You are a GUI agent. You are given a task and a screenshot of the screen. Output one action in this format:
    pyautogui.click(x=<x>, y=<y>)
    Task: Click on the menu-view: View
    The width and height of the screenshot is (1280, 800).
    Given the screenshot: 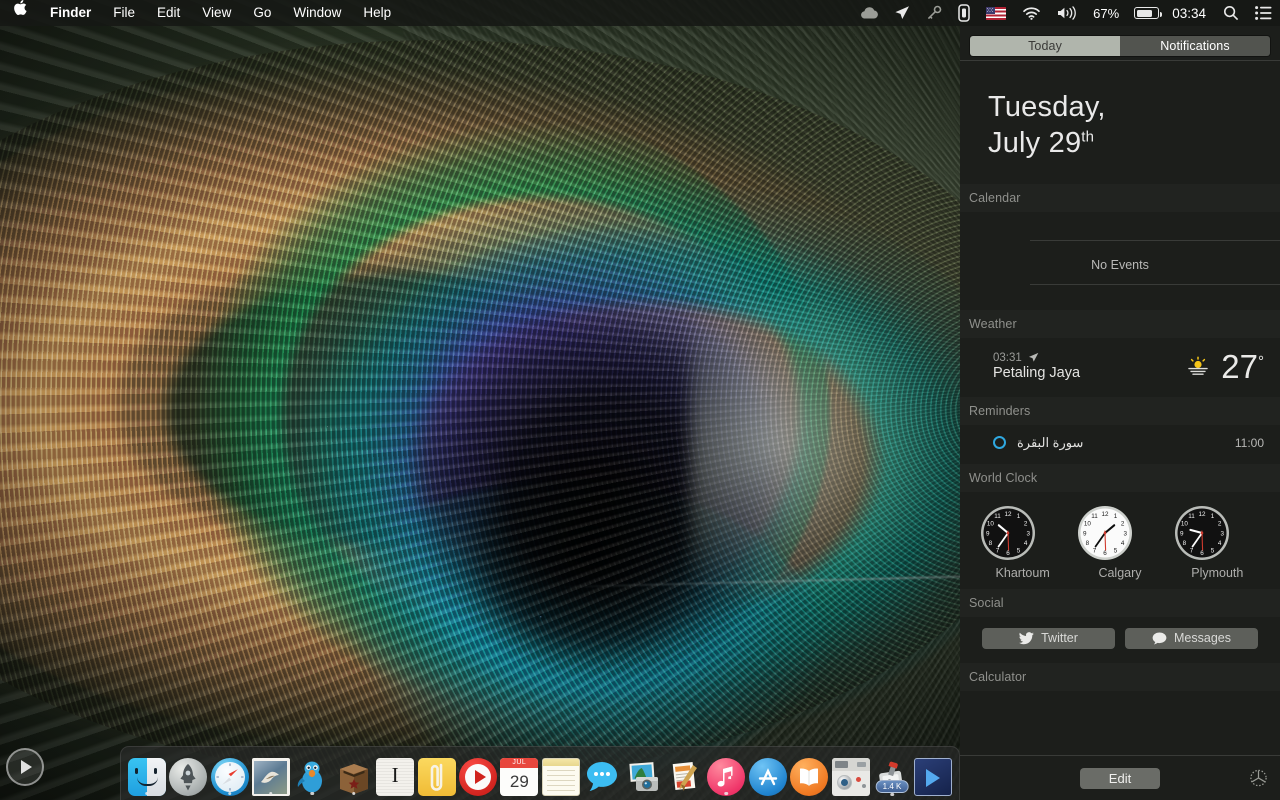 What is the action you would take?
    pyautogui.click(x=216, y=13)
    